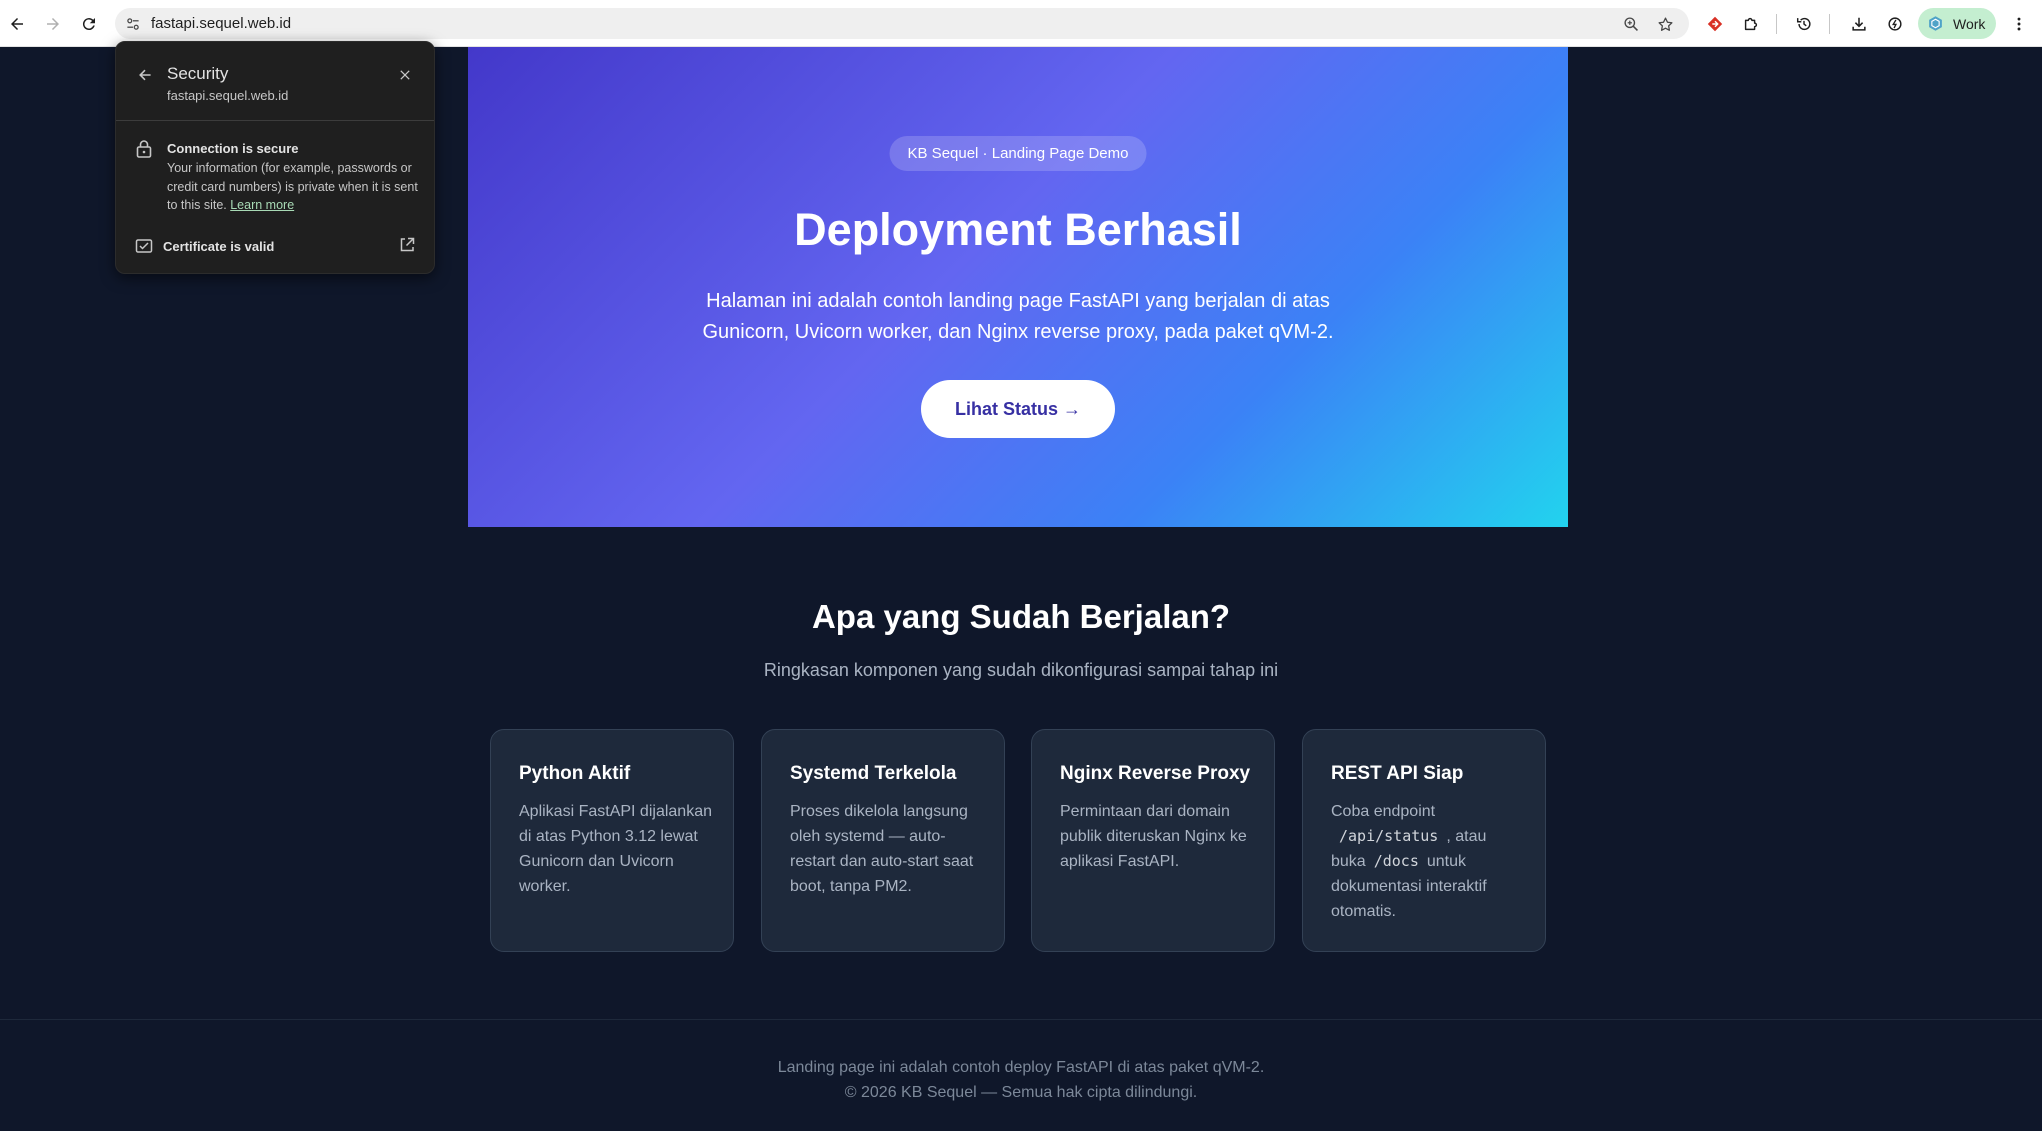  I want to click on forward-icon, so click(53, 24).